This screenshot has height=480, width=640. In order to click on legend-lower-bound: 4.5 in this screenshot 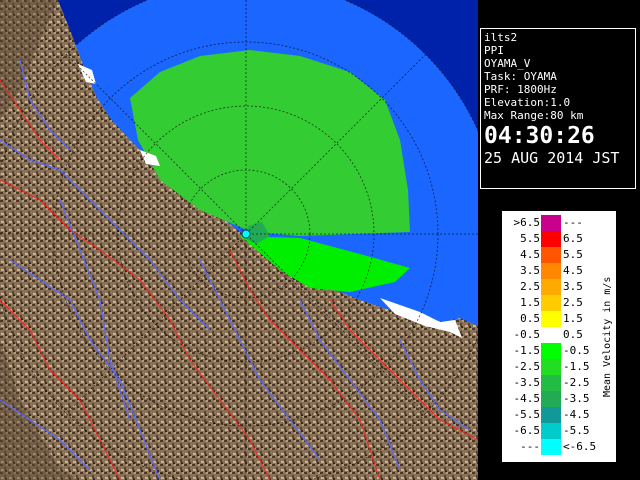, I will do `click(530, 254)`.